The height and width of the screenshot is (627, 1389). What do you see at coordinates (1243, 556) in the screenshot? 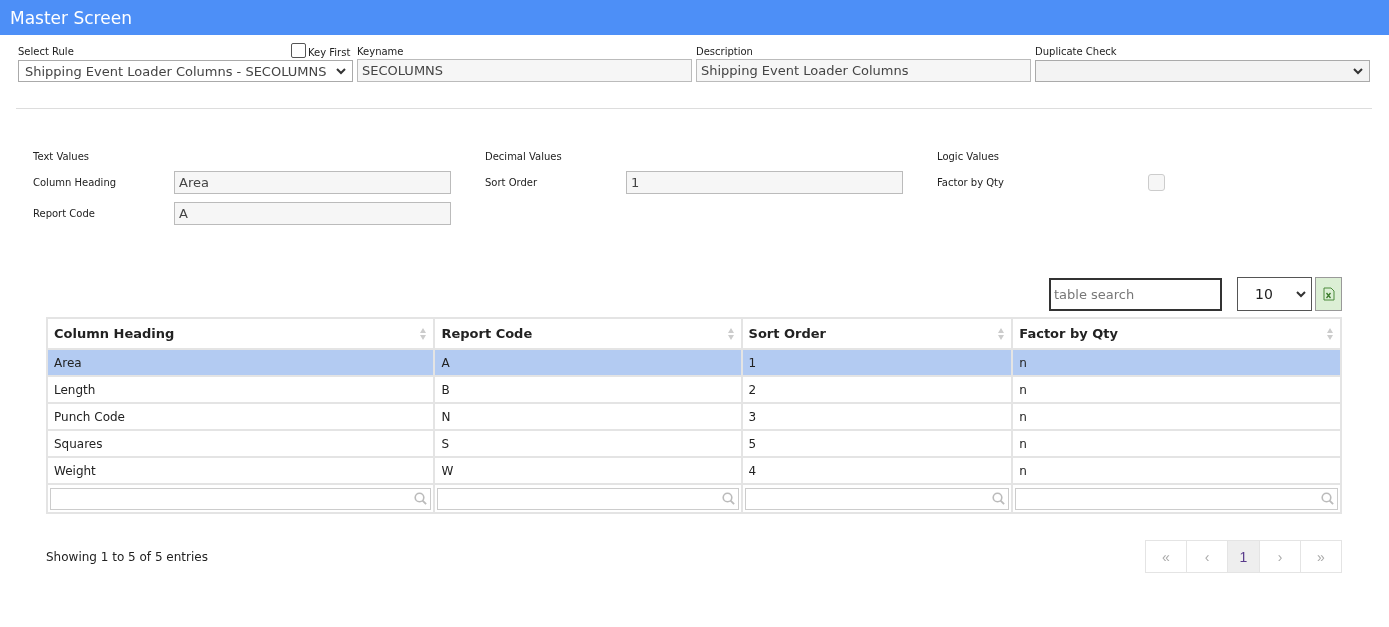
I see `pagination-button: 1` at bounding box center [1243, 556].